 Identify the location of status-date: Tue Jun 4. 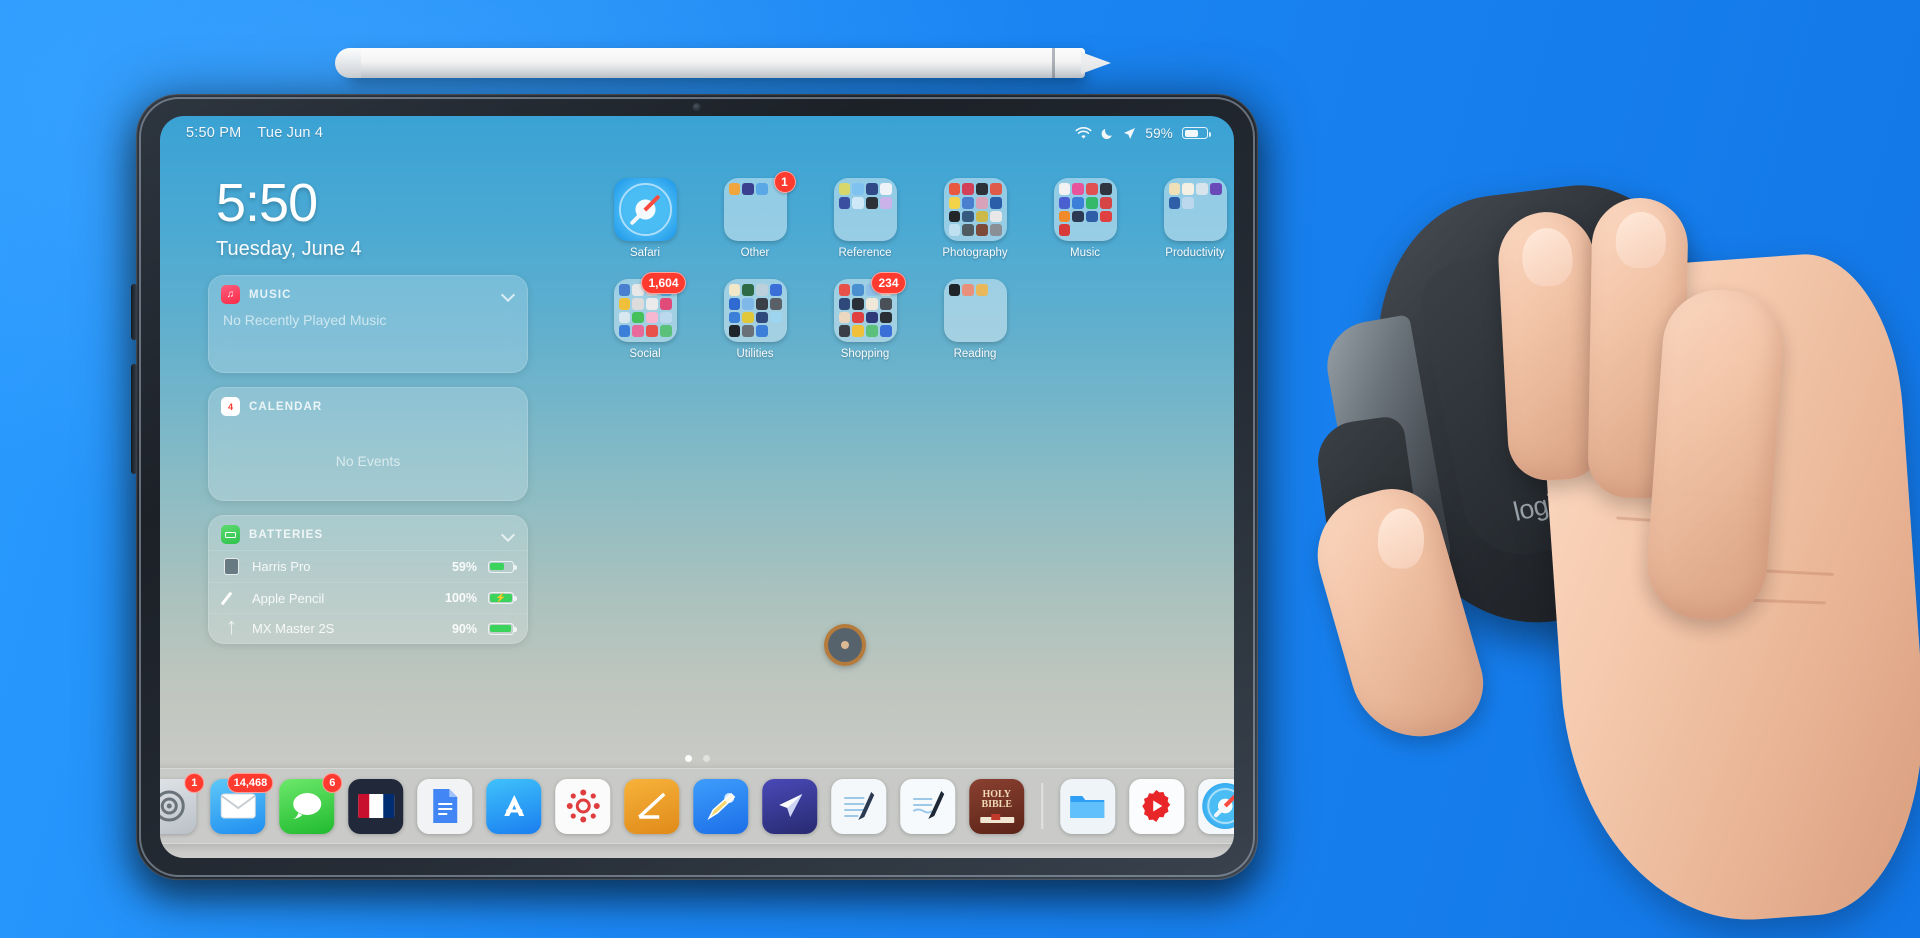
(290, 133).